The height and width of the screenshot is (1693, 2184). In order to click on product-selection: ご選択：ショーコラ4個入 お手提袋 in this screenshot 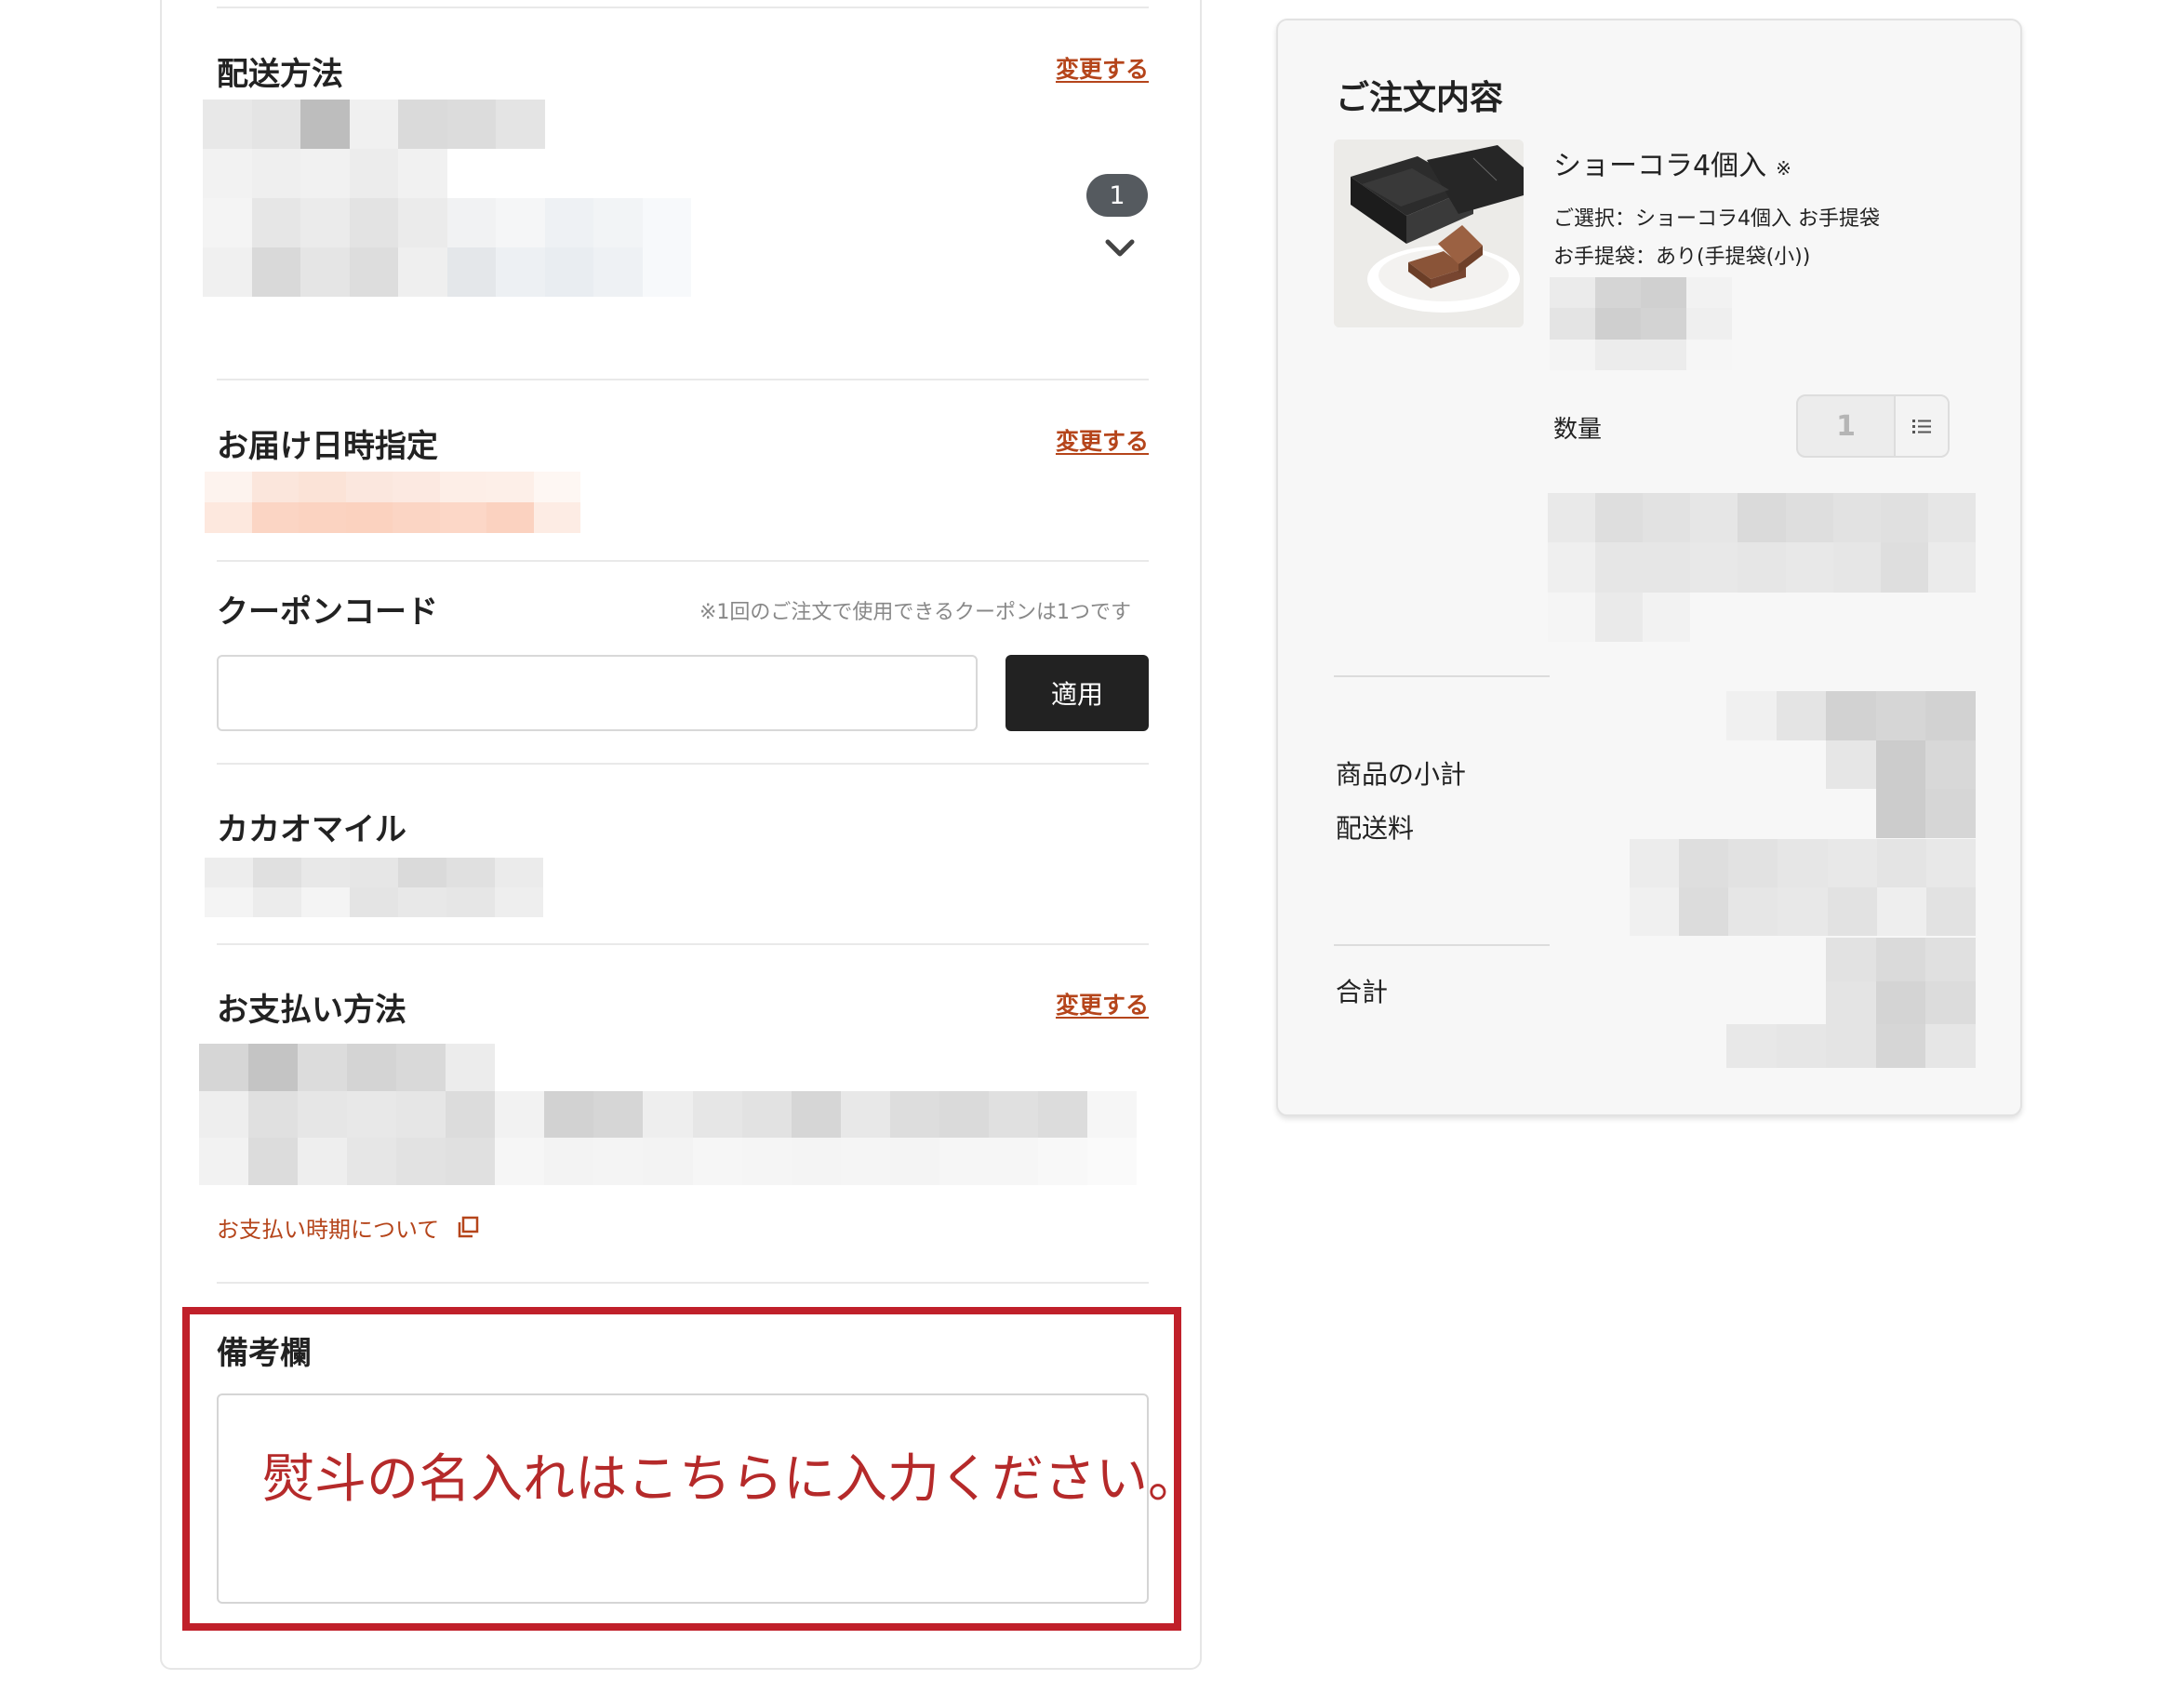, I will do `click(1716, 219)`.